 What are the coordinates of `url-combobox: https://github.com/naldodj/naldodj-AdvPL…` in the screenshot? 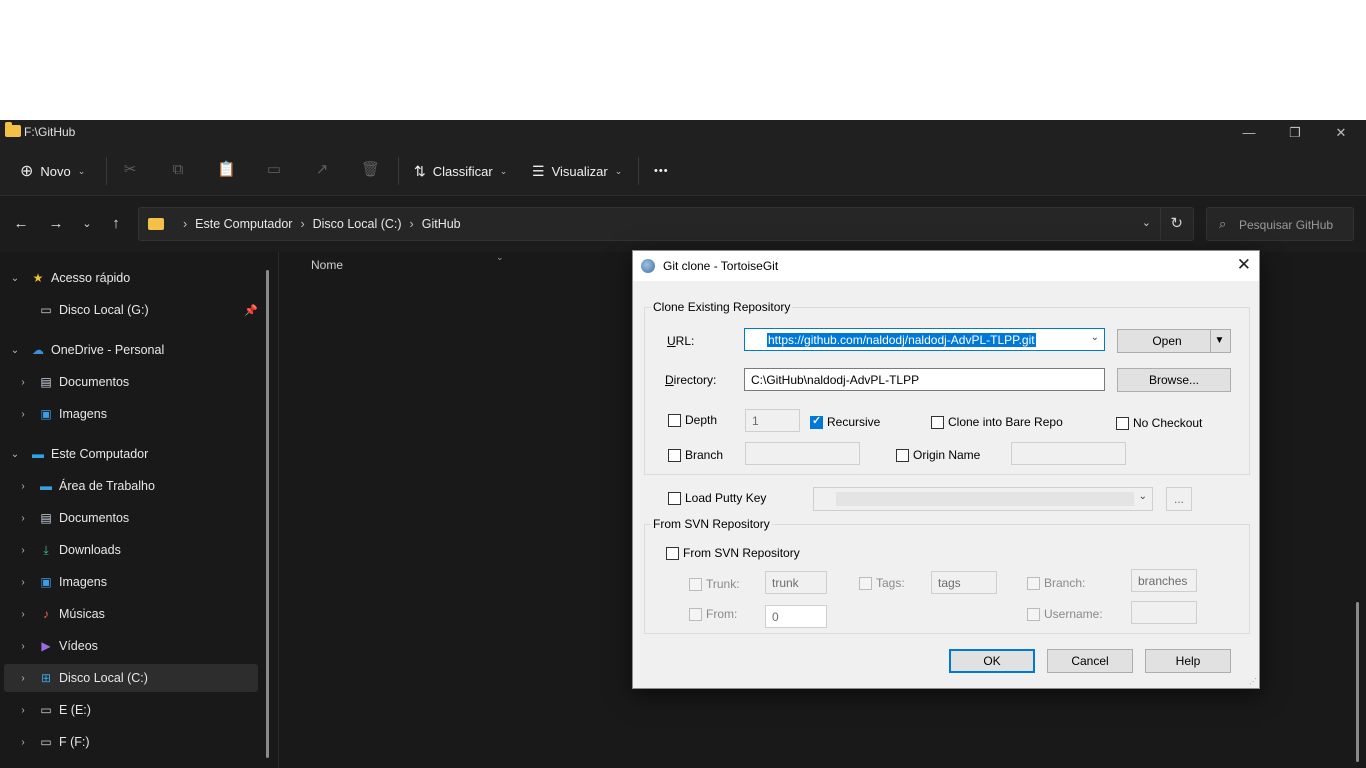 It's located at (924, 339).